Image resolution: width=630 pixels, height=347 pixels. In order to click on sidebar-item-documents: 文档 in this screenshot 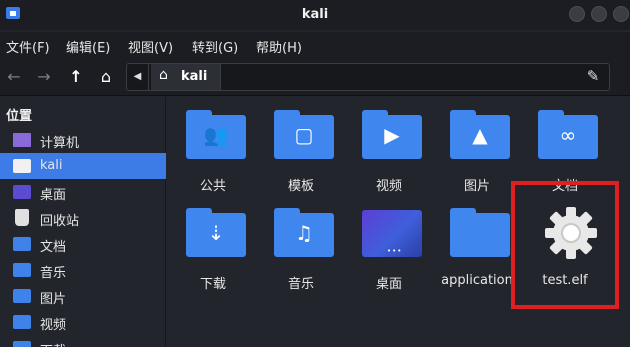, I will do `click(83, 244)`.